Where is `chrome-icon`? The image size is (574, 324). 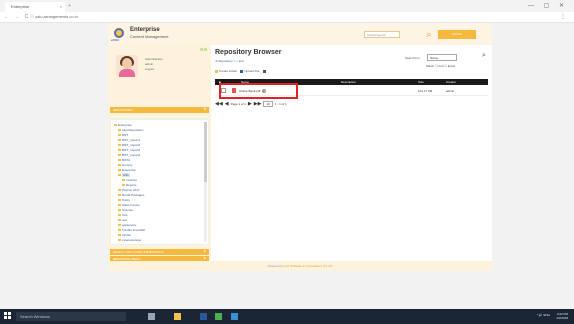 chrome-icon is located at coordinates (218, 316).